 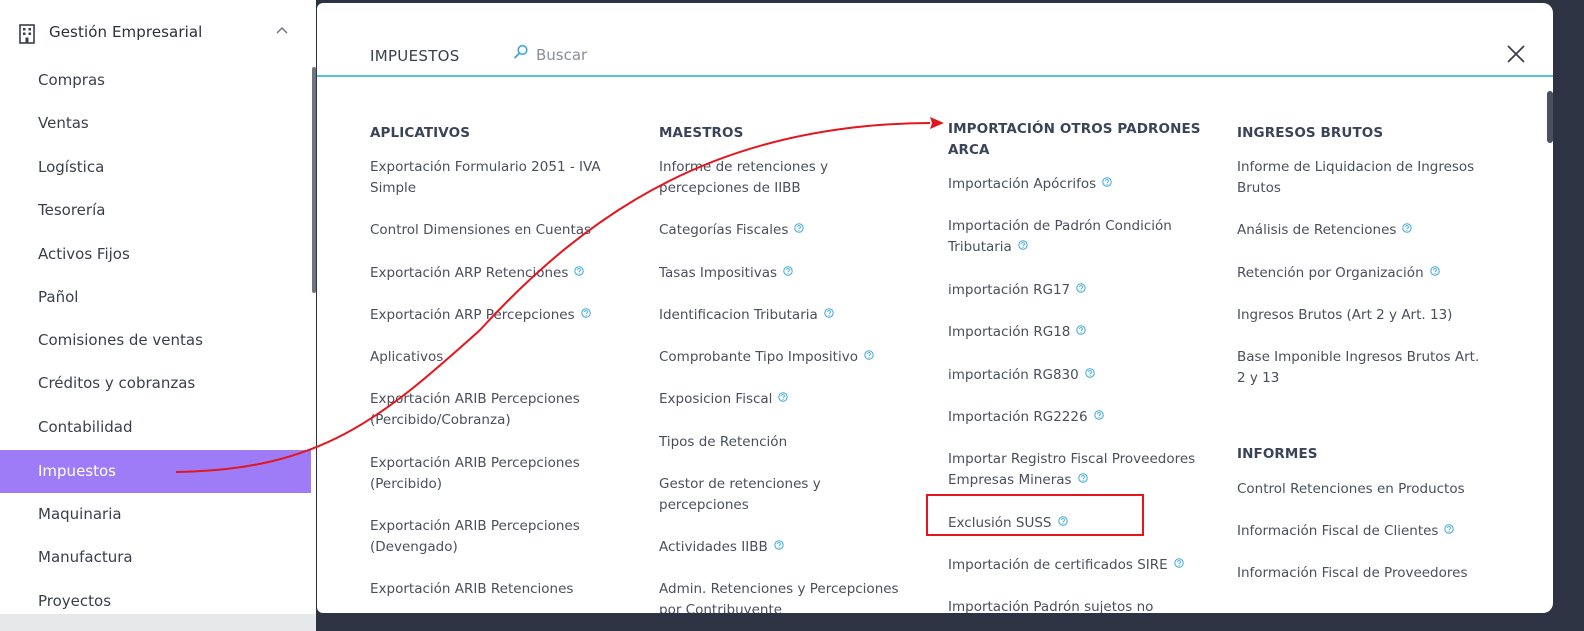 I want to click on menu-link: Exposicion Fiscal, so click(x=724, y=399).